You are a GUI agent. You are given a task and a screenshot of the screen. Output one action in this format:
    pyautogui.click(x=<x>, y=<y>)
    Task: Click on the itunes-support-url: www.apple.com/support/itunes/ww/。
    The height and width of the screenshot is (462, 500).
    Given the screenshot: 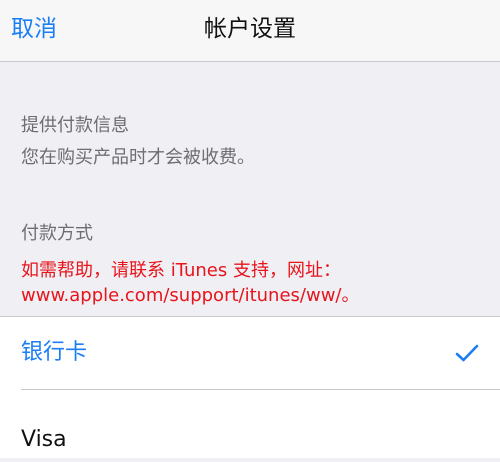 What is the action you would take?
    pyautogui.click(x=190, y=295)
    